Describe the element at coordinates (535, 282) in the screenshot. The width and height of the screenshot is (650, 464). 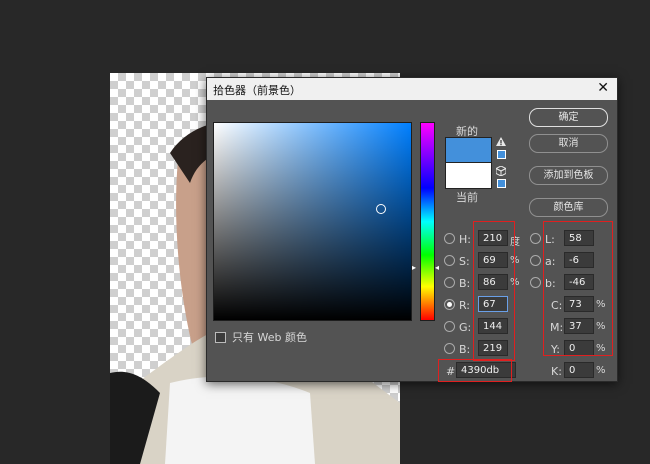
I see `radio-lab-b` at that location.